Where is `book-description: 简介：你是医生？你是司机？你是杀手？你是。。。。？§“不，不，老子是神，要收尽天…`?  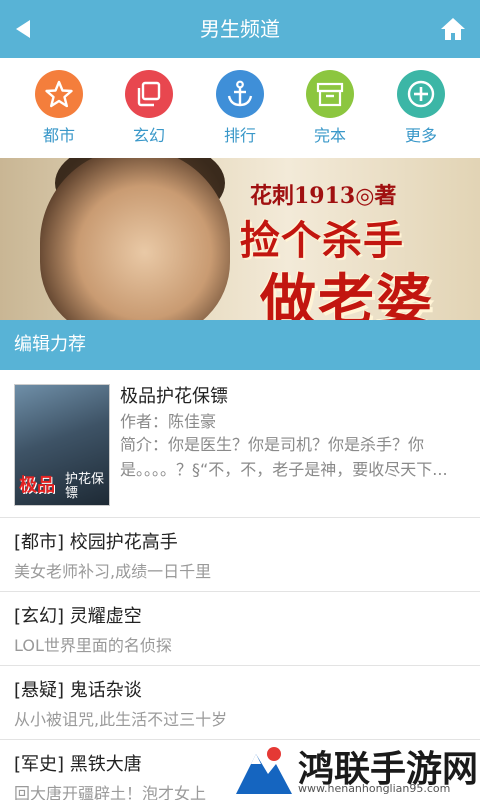 book-description: 简介：你是医生？你是司机？你是杀手？你是。。。。？§“不，不，老子是神，要收尽天… is located at coordinates (284, 457).